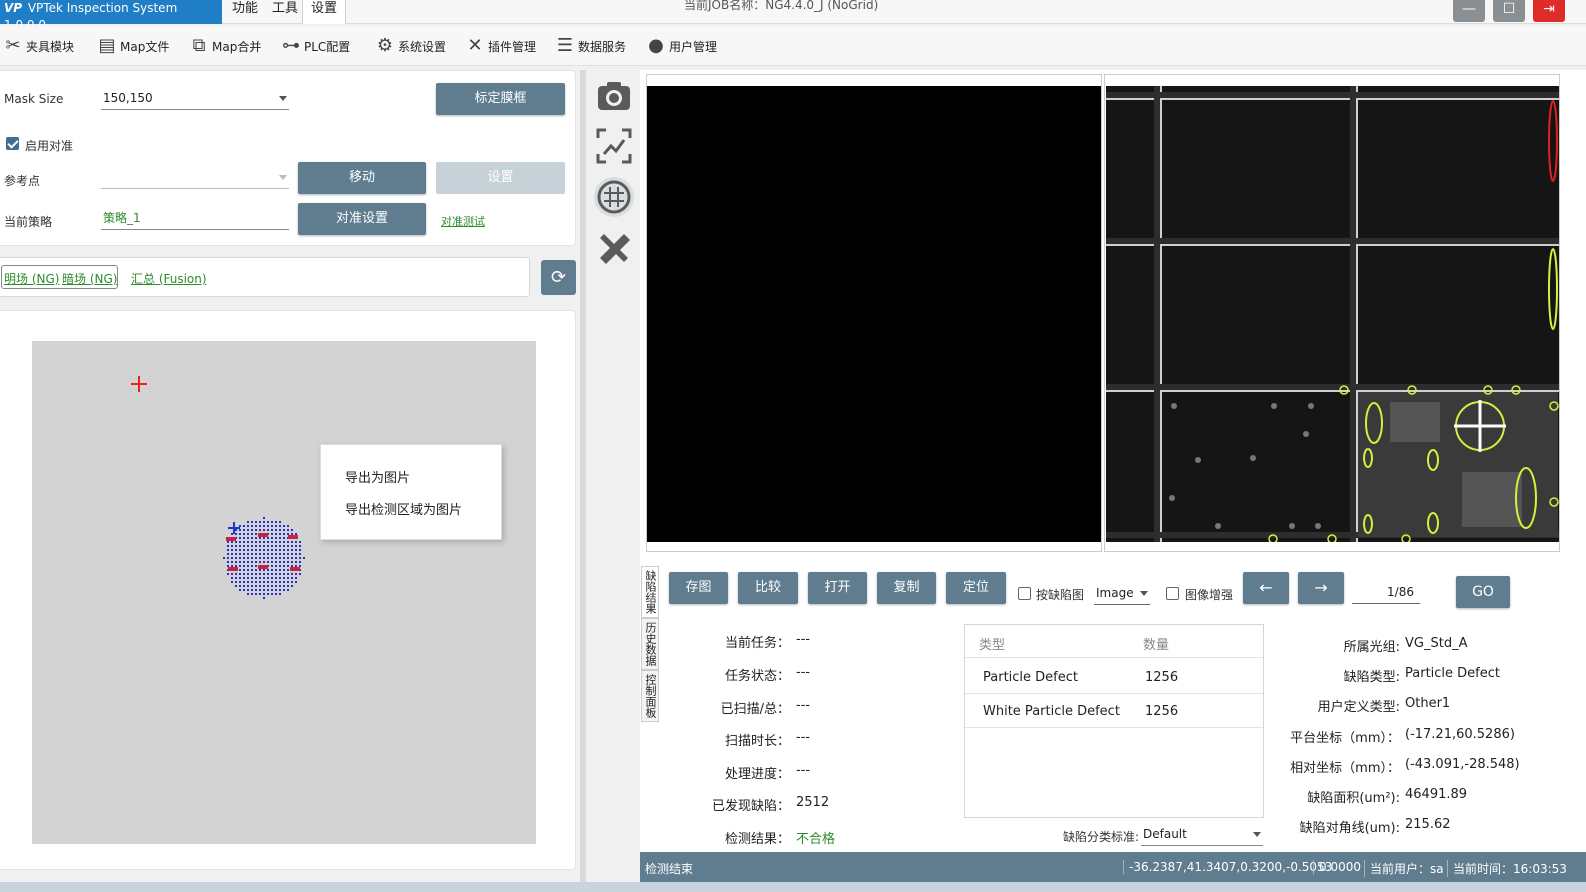 The width and height of the screenshot is (1586, 892). Describe the element at coordinates (768, 588) in the screenshot. I see `compare-button: 比较` at that location.